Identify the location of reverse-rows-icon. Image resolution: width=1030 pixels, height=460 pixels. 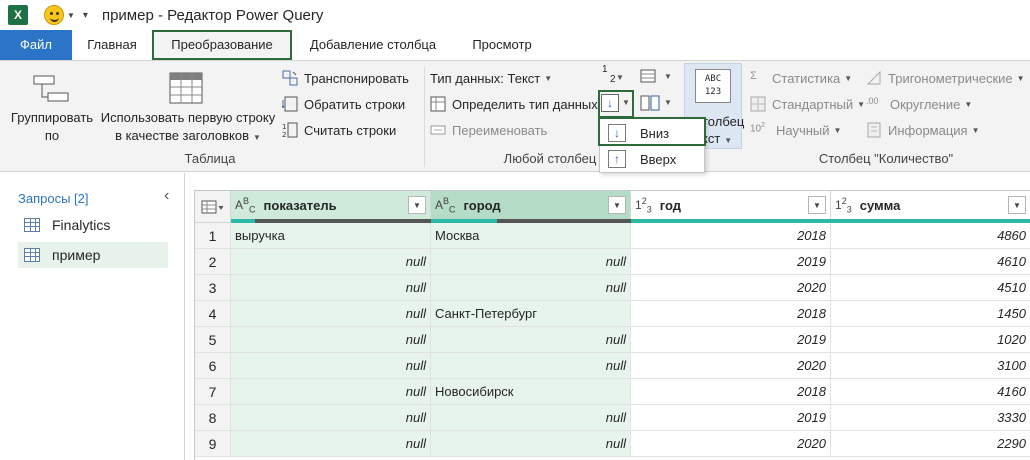
(289, 104).